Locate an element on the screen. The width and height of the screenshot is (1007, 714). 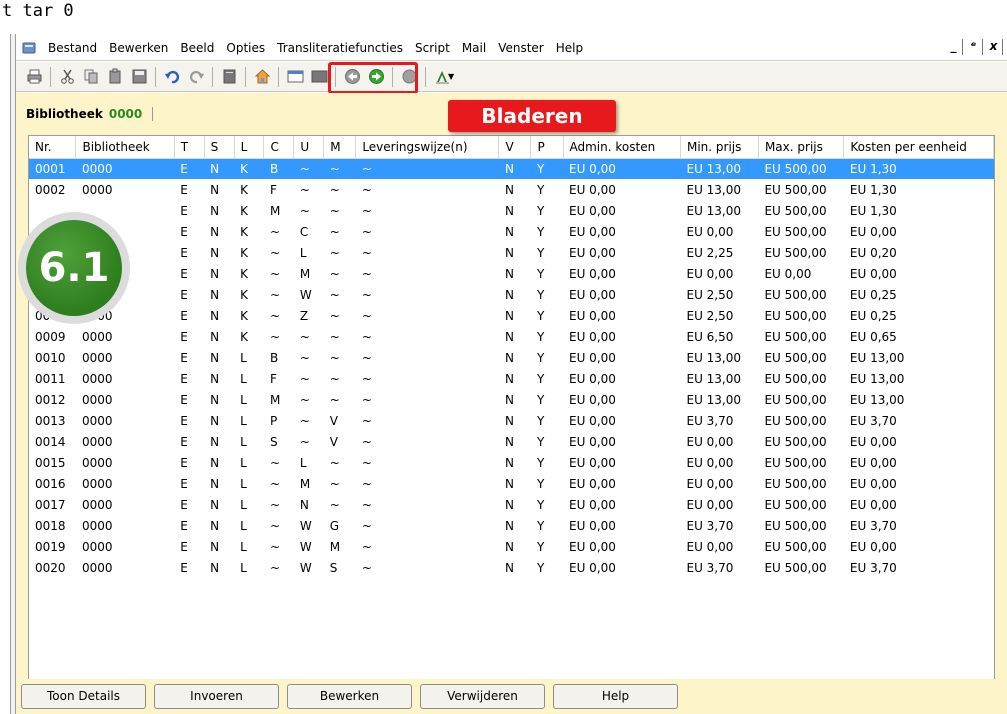
column-header: Kosten per eenheid is located at coordinates (918, 147).